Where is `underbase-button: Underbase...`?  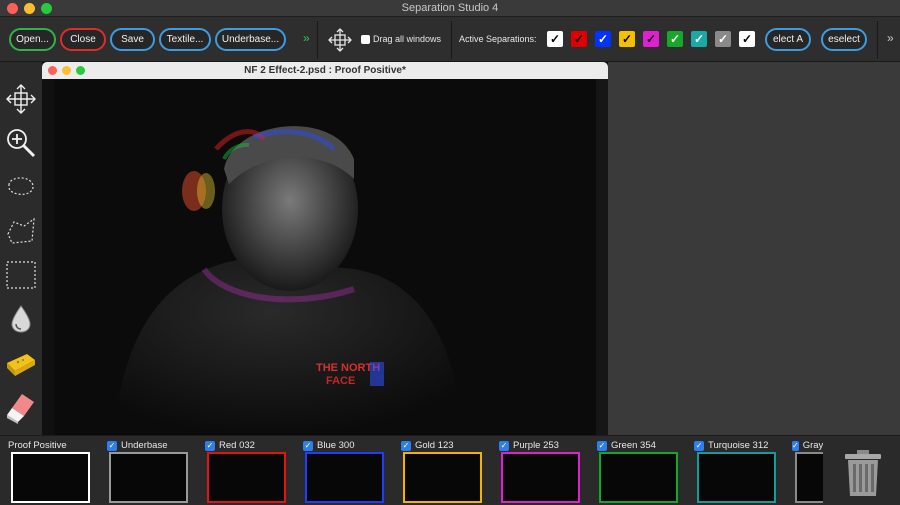 underbase-button: Underbase... is located at coordinates (250, 39).